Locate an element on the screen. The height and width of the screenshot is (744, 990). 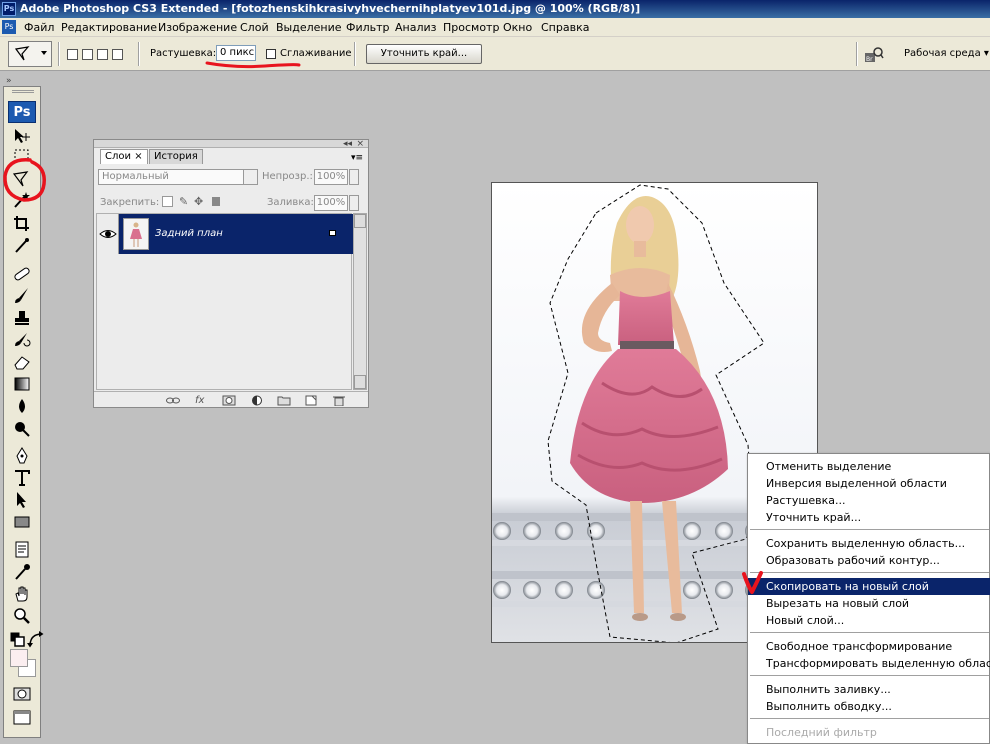
layers-scrollbar is located at coordinates (360, 301).